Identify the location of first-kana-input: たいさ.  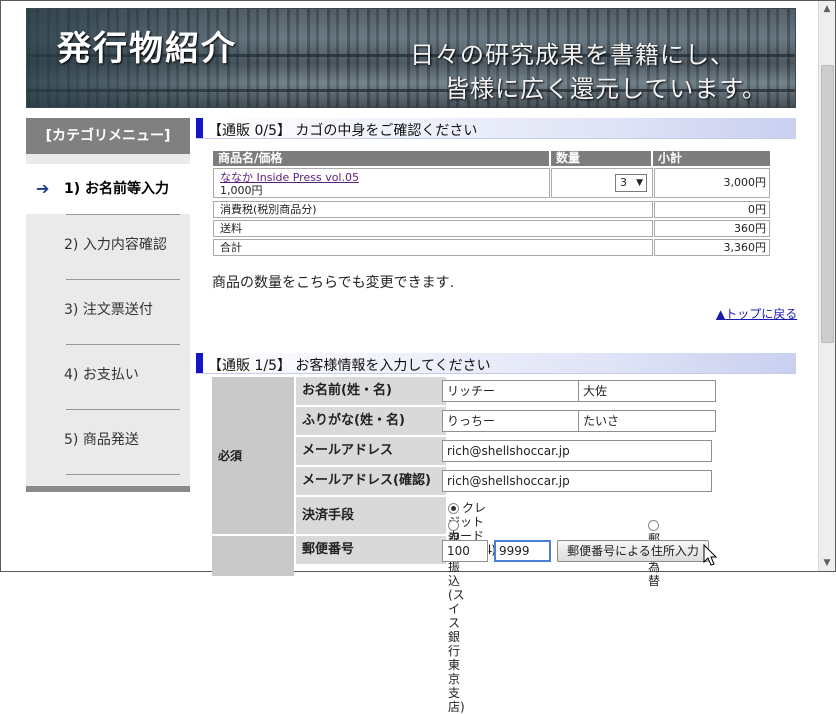
(647, 421).